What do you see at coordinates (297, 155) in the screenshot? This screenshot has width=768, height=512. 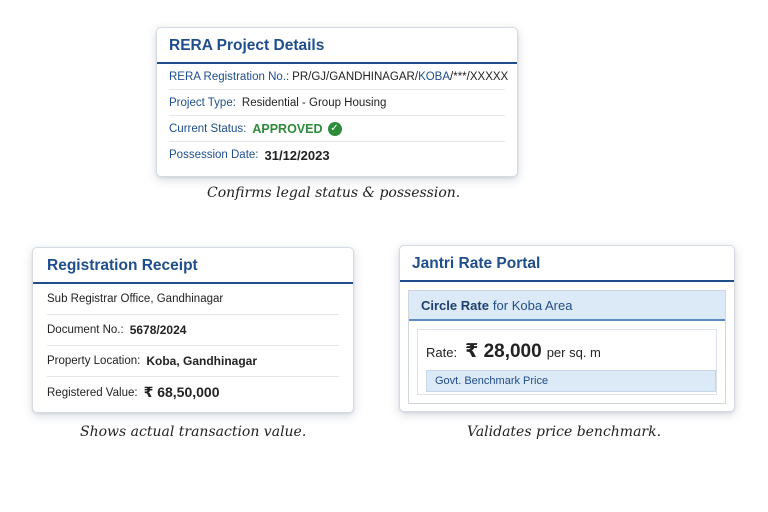 I see `rera-possession-value: 31/12/2023` at bounding box center [297, 155].